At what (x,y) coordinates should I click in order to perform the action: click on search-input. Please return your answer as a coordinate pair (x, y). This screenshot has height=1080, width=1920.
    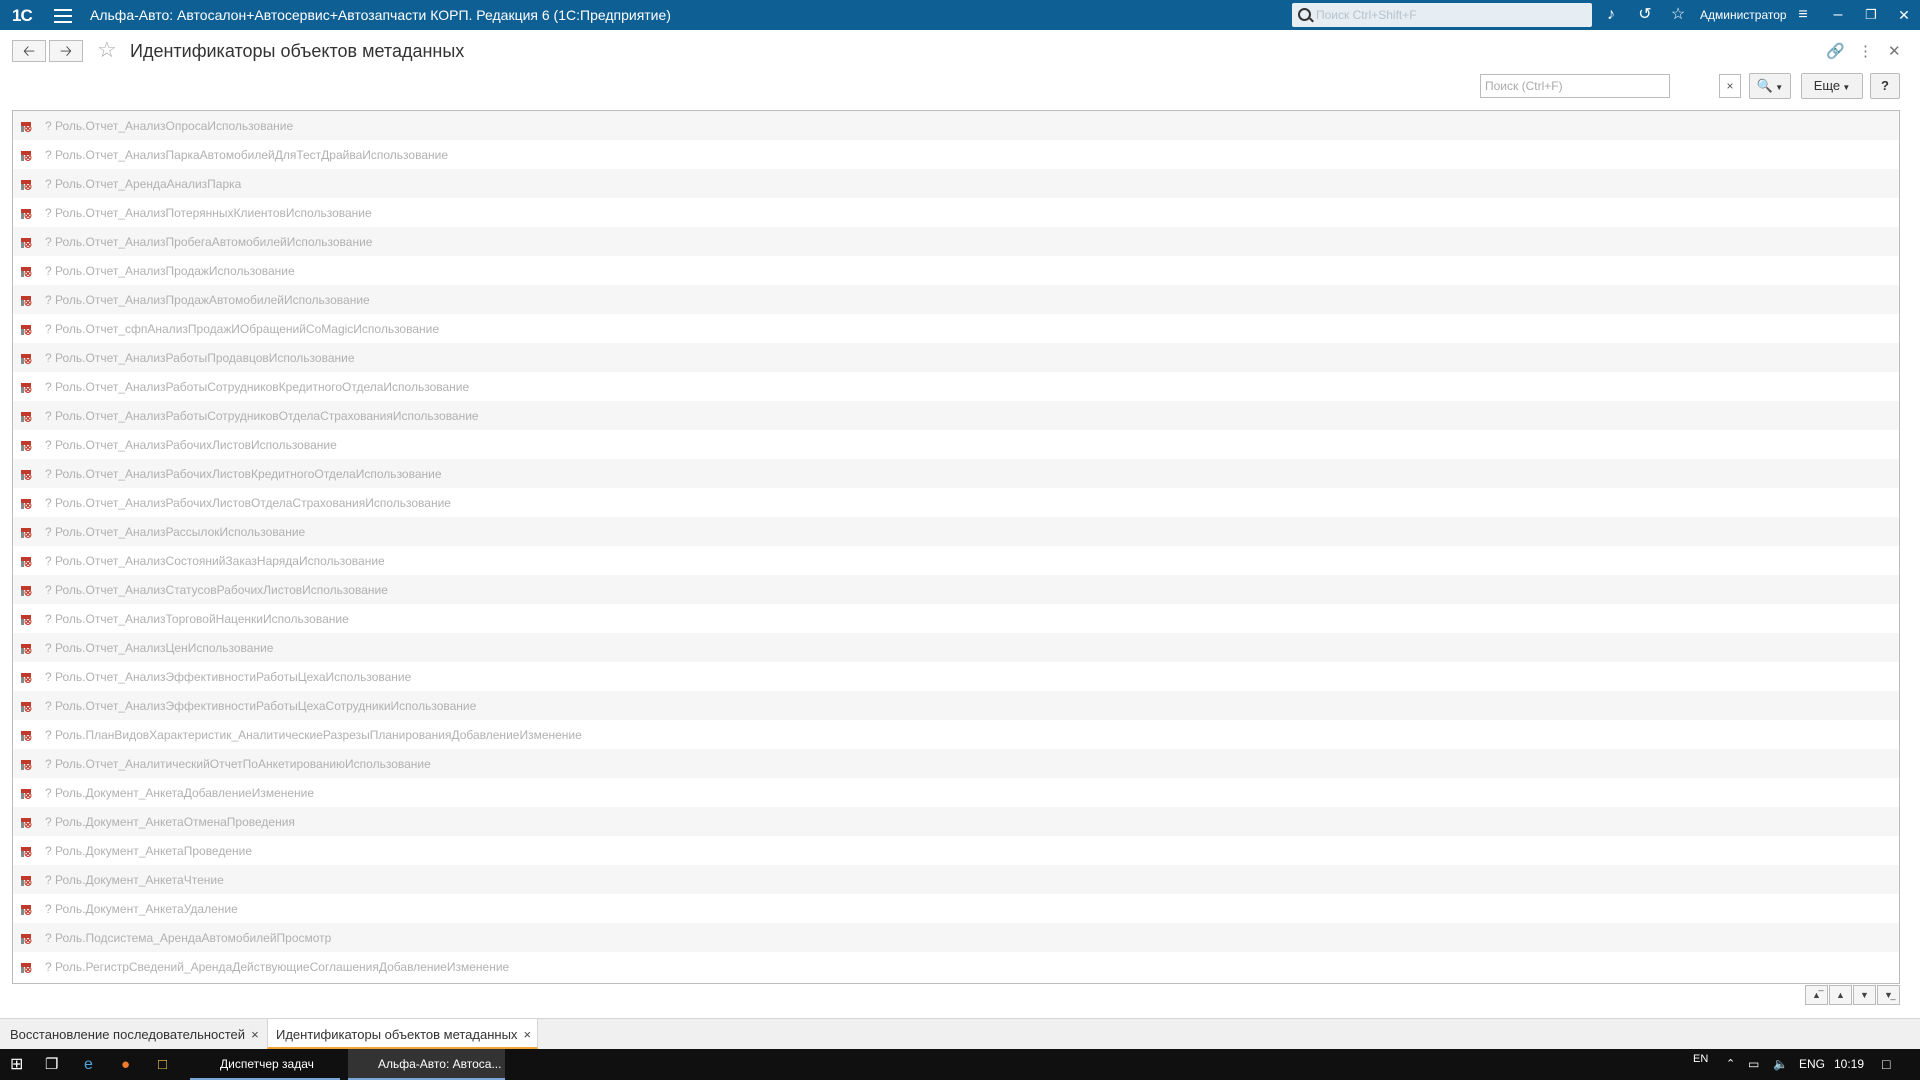
    Looking at the image, I should click on (1575, 86).